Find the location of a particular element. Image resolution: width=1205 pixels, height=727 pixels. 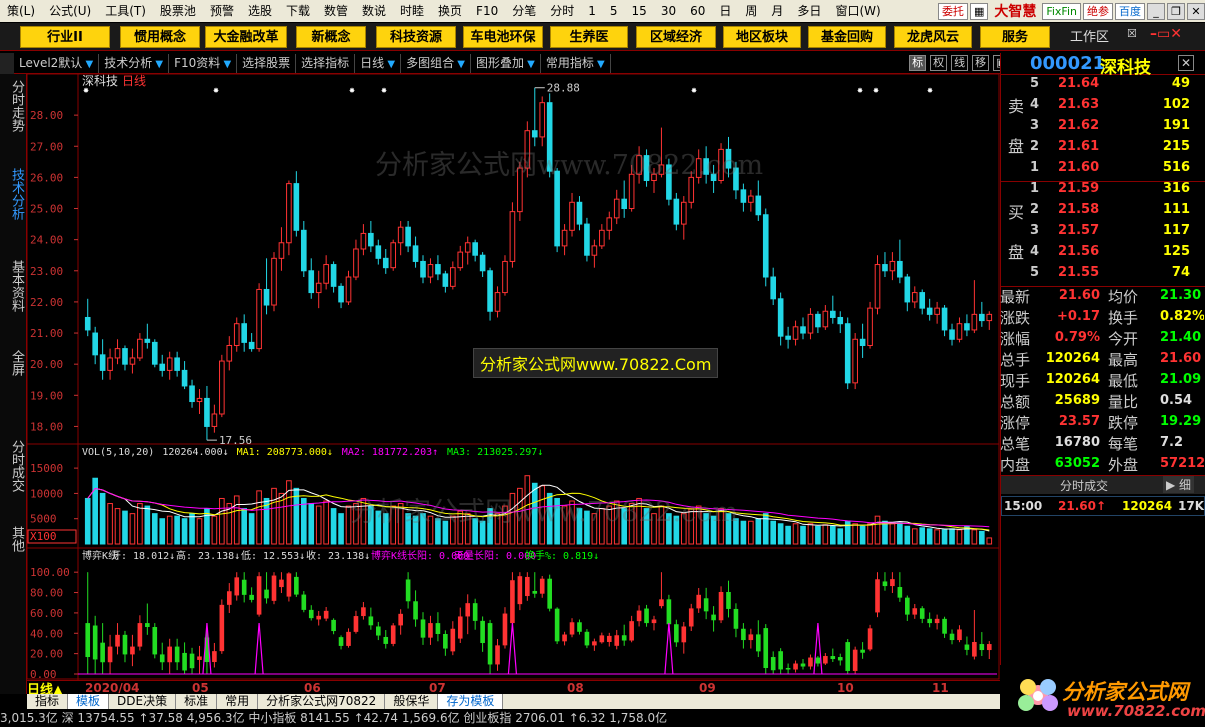

toolbar-item-4: 选择指标 is located at coordinates (326, 63).